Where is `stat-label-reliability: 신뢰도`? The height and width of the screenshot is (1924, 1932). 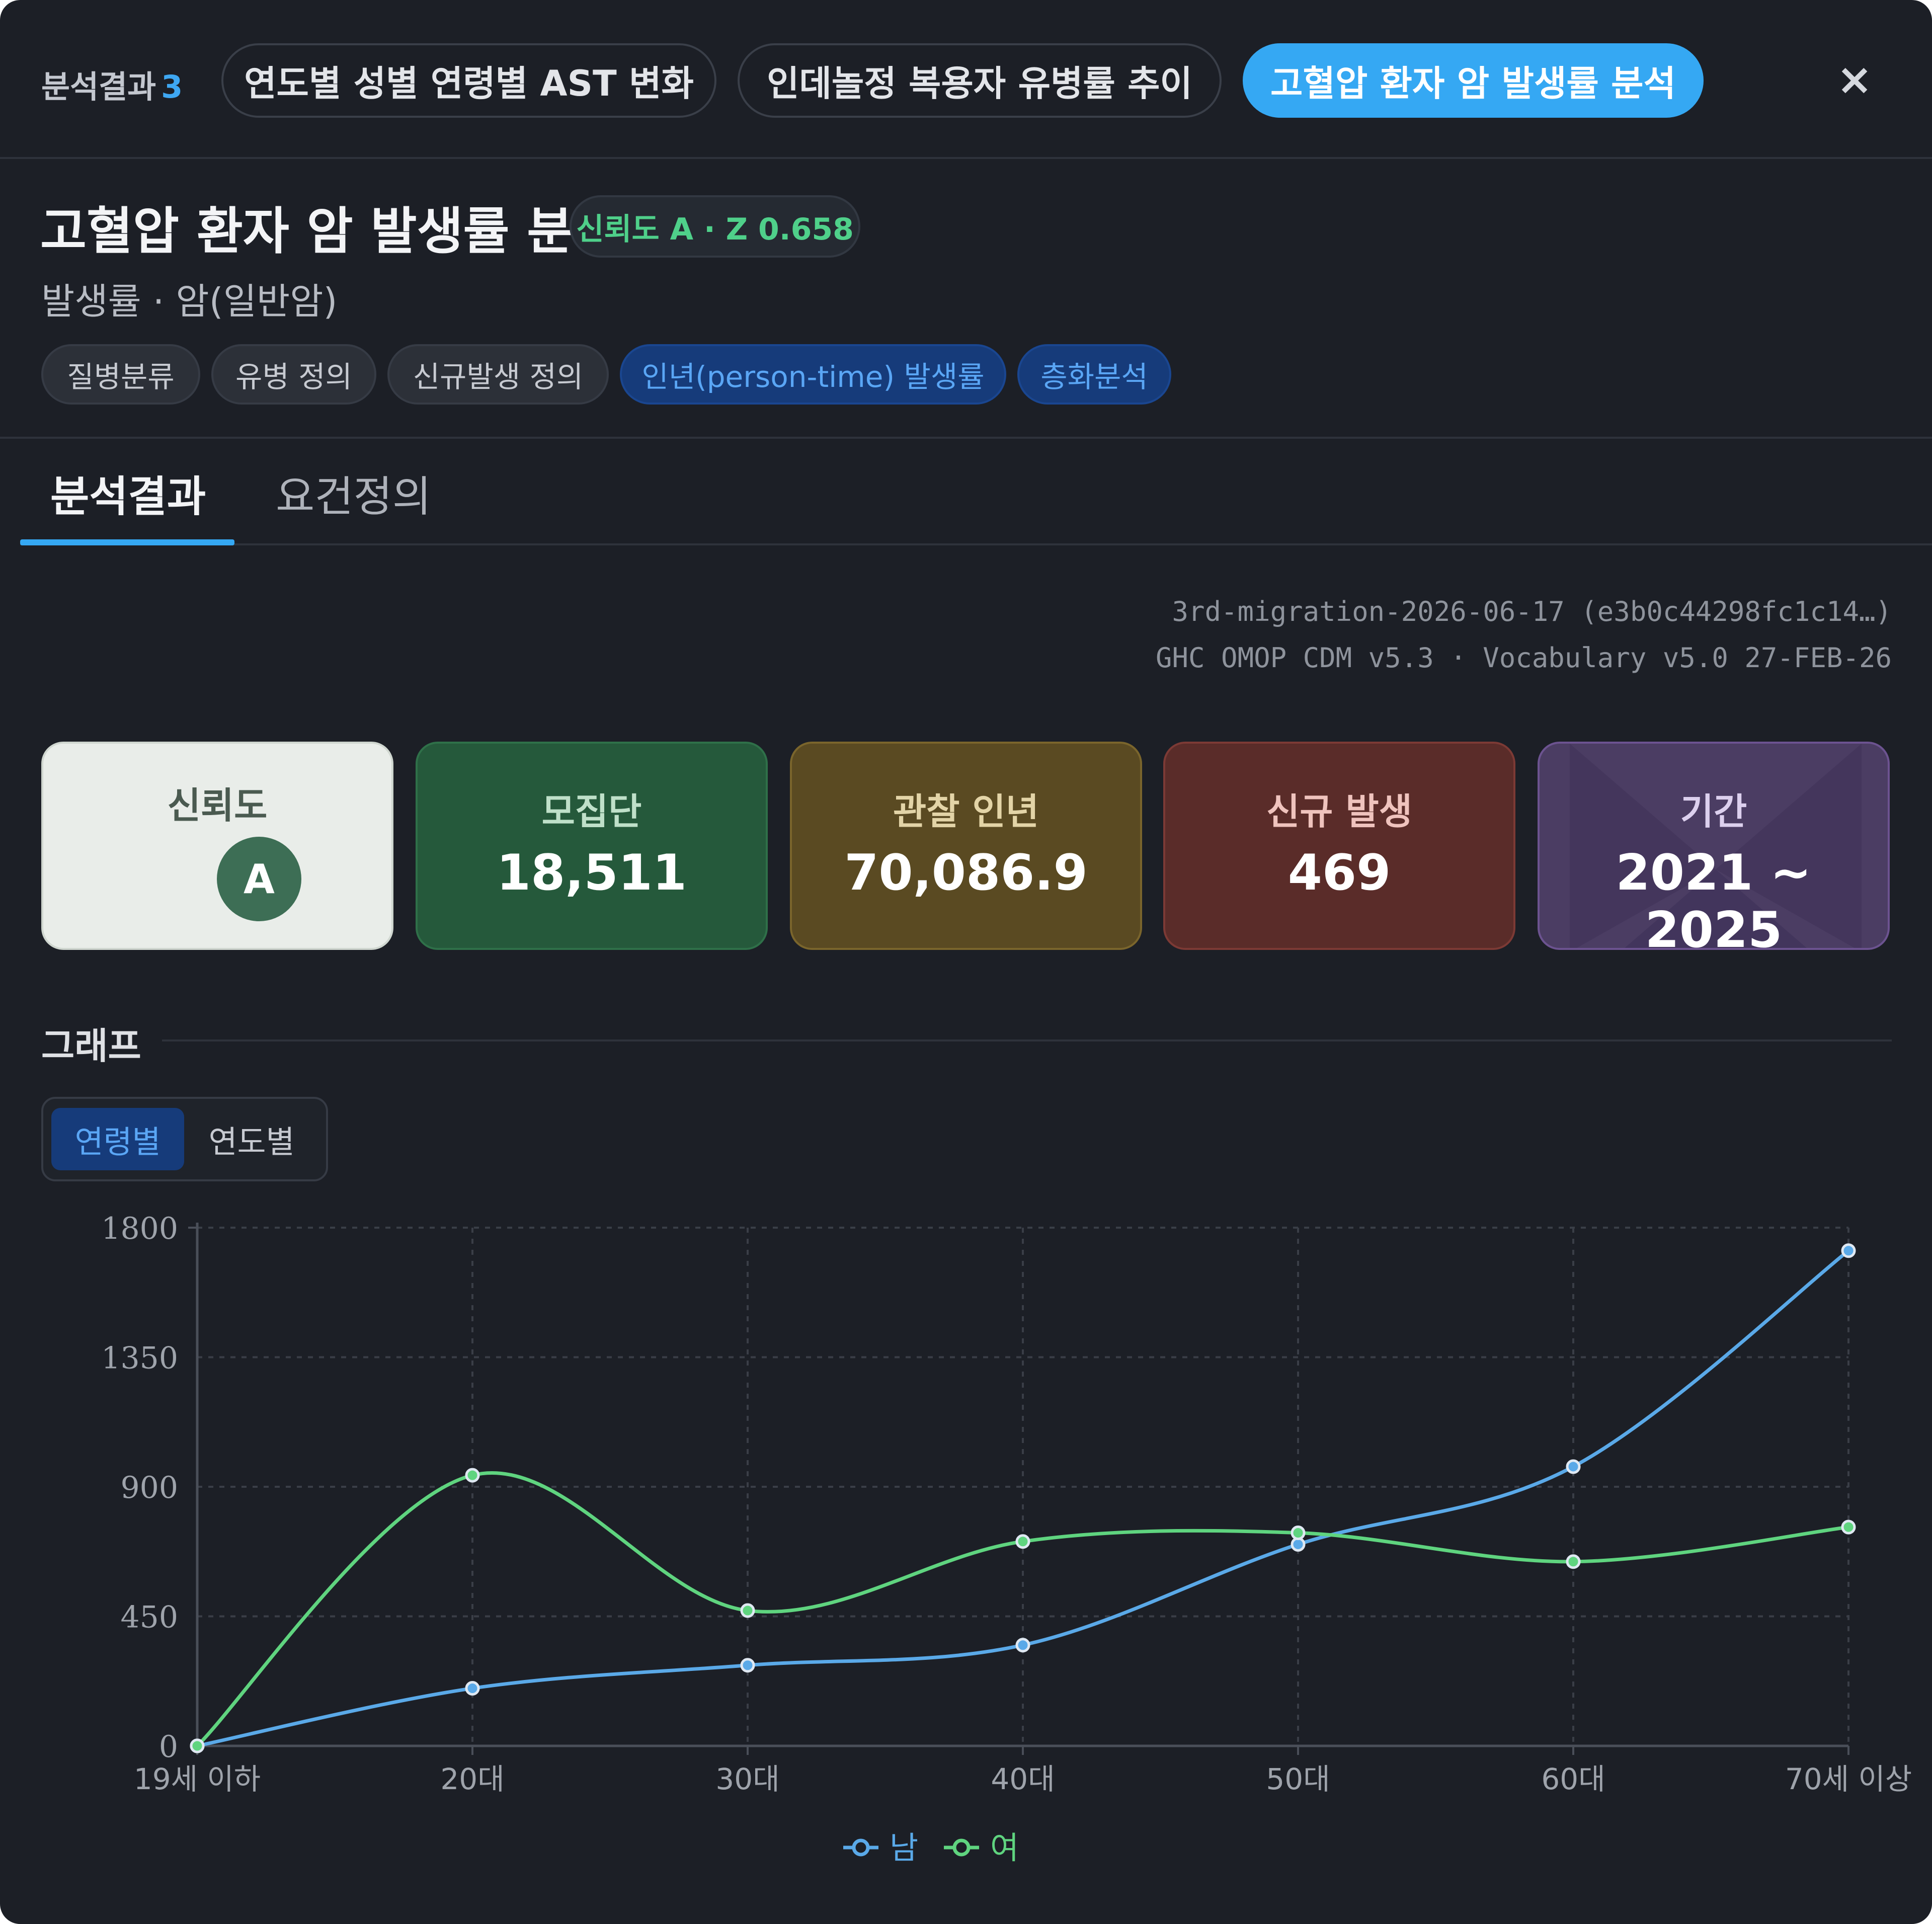
stat-label-reliability: 신뢰도 is located at coordinates (217, 805).